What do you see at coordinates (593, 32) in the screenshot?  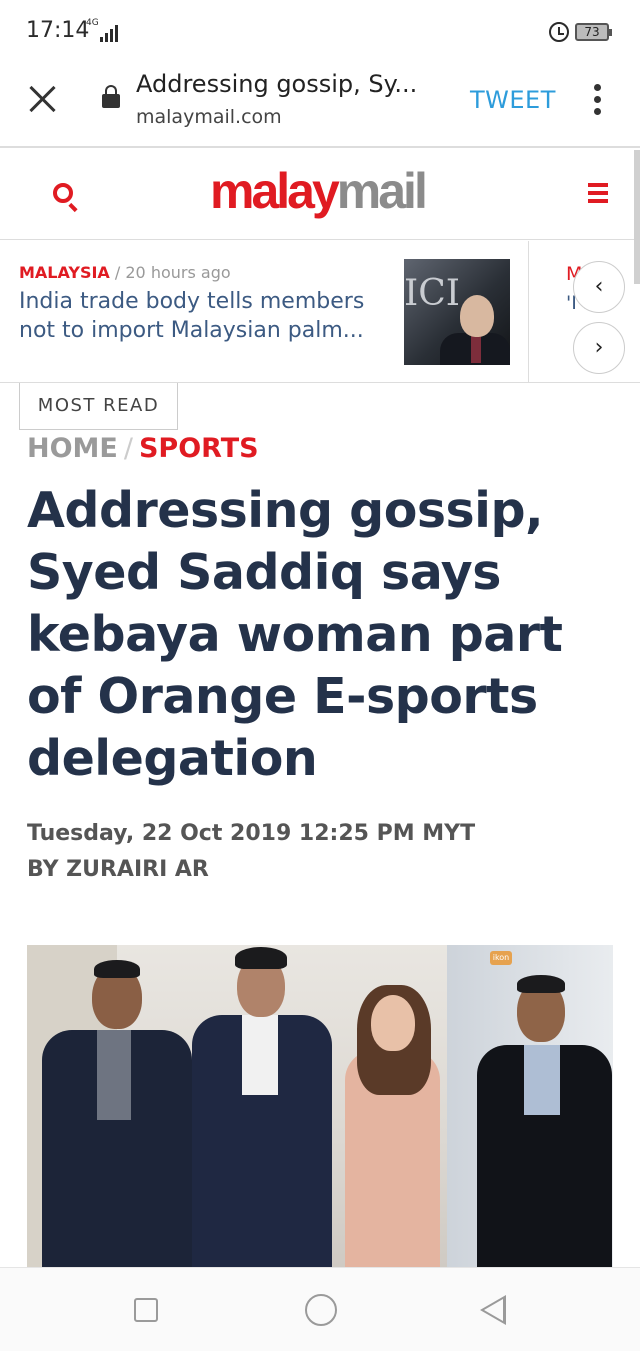 I see `battery-icon: 73` at bounding box center [593, 32].